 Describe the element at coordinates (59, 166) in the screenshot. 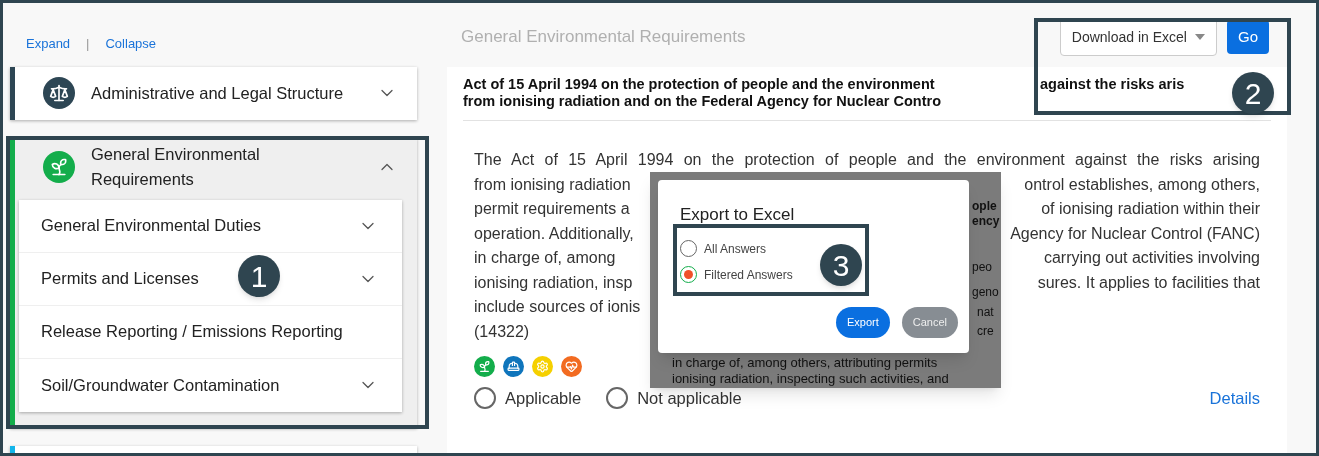

I see `plant-icon` at that location.